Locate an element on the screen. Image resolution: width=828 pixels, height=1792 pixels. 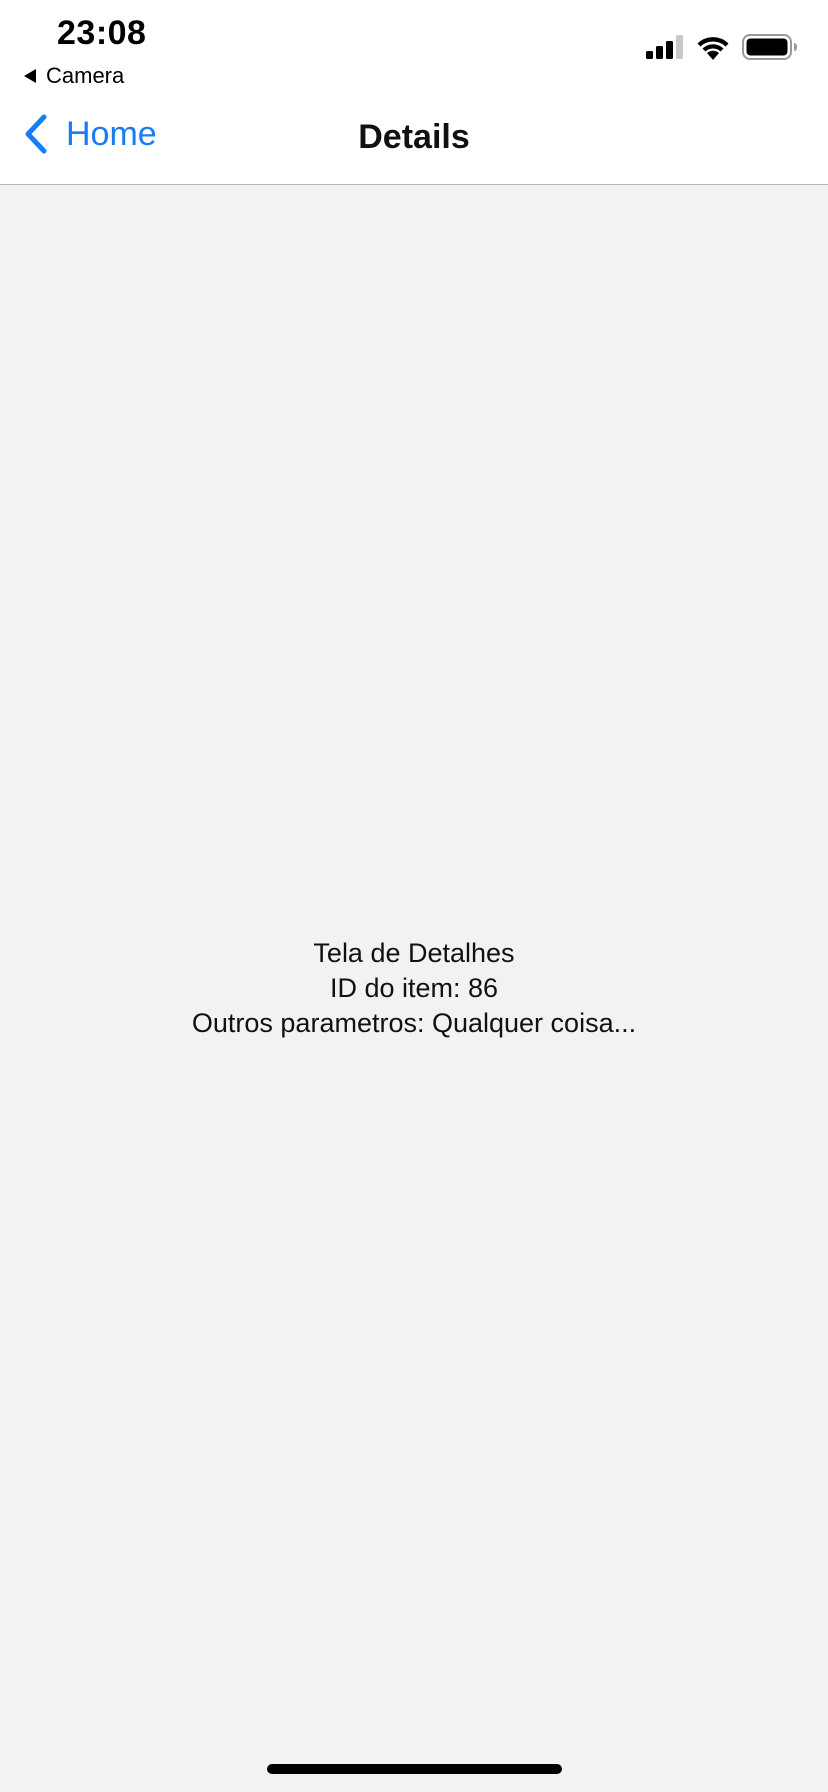
item-id-text: ID do item: 86 is located at coordinates (414, 988).